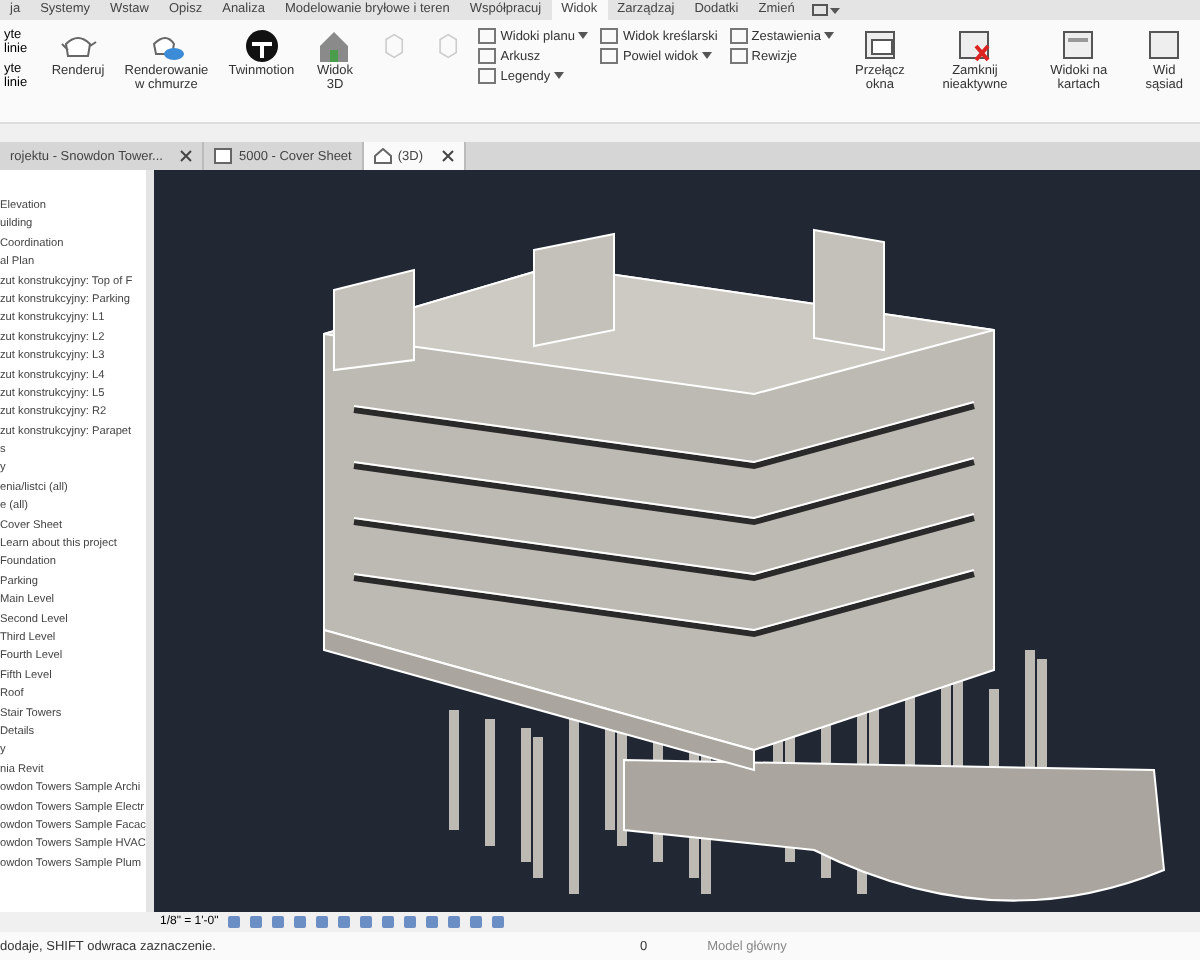 Image resolution: width=1200 pixels, height=960 pixels. Describe the element at coordinates (261, 46) in the screenshot. I see `circle-logo-icon` at that location.